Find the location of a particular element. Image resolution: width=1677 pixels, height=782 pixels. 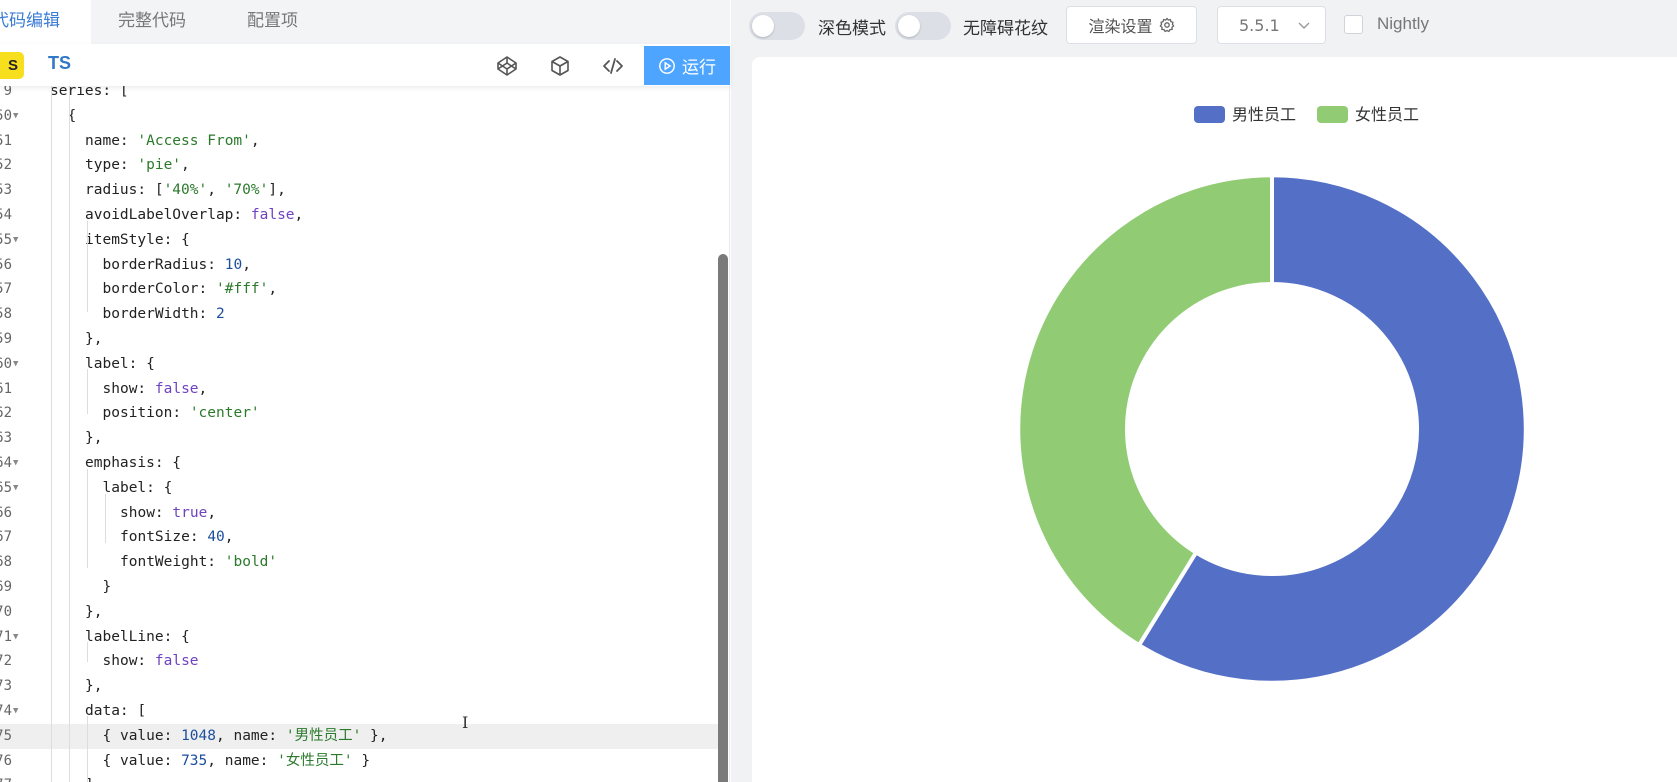

code-line: 65▼ label: { is located at coordinates (359, 488).